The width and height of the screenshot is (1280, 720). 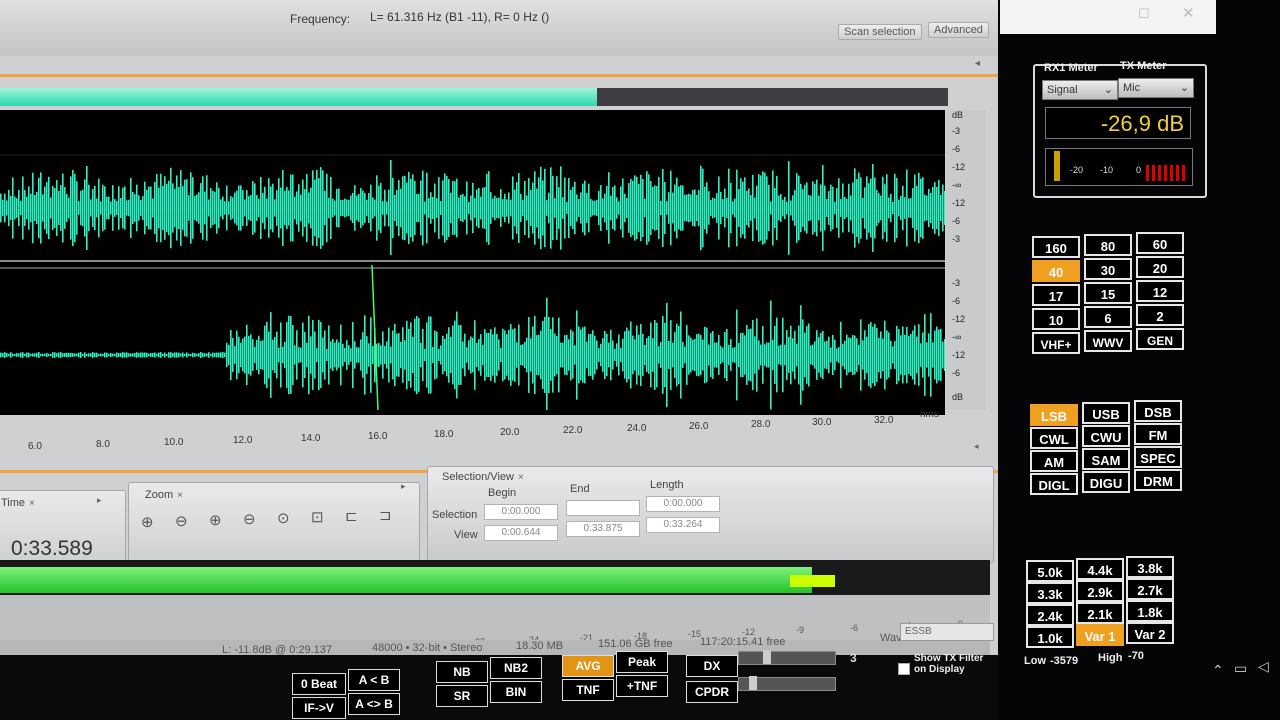 I want to click on view-end-field: 0:33.875, so click(x=603, y=529).